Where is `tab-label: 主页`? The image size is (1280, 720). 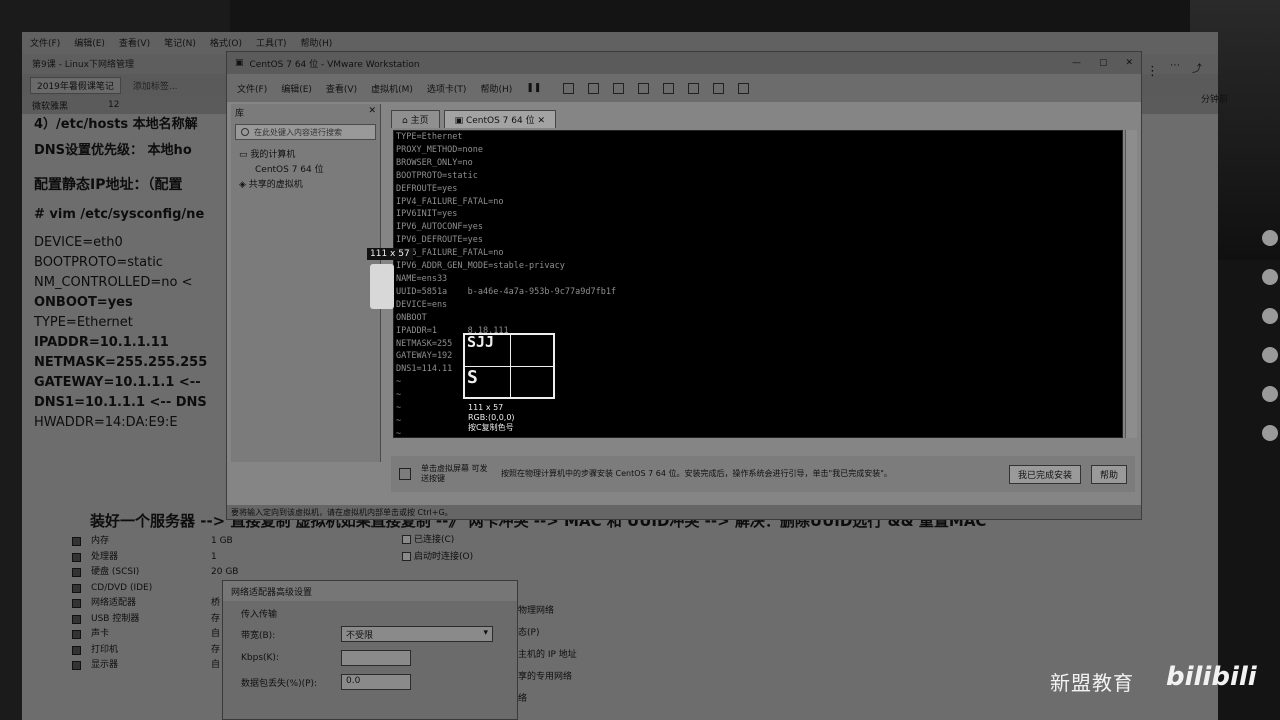 tab-label: 主页 is located at coordinates (419, 121).